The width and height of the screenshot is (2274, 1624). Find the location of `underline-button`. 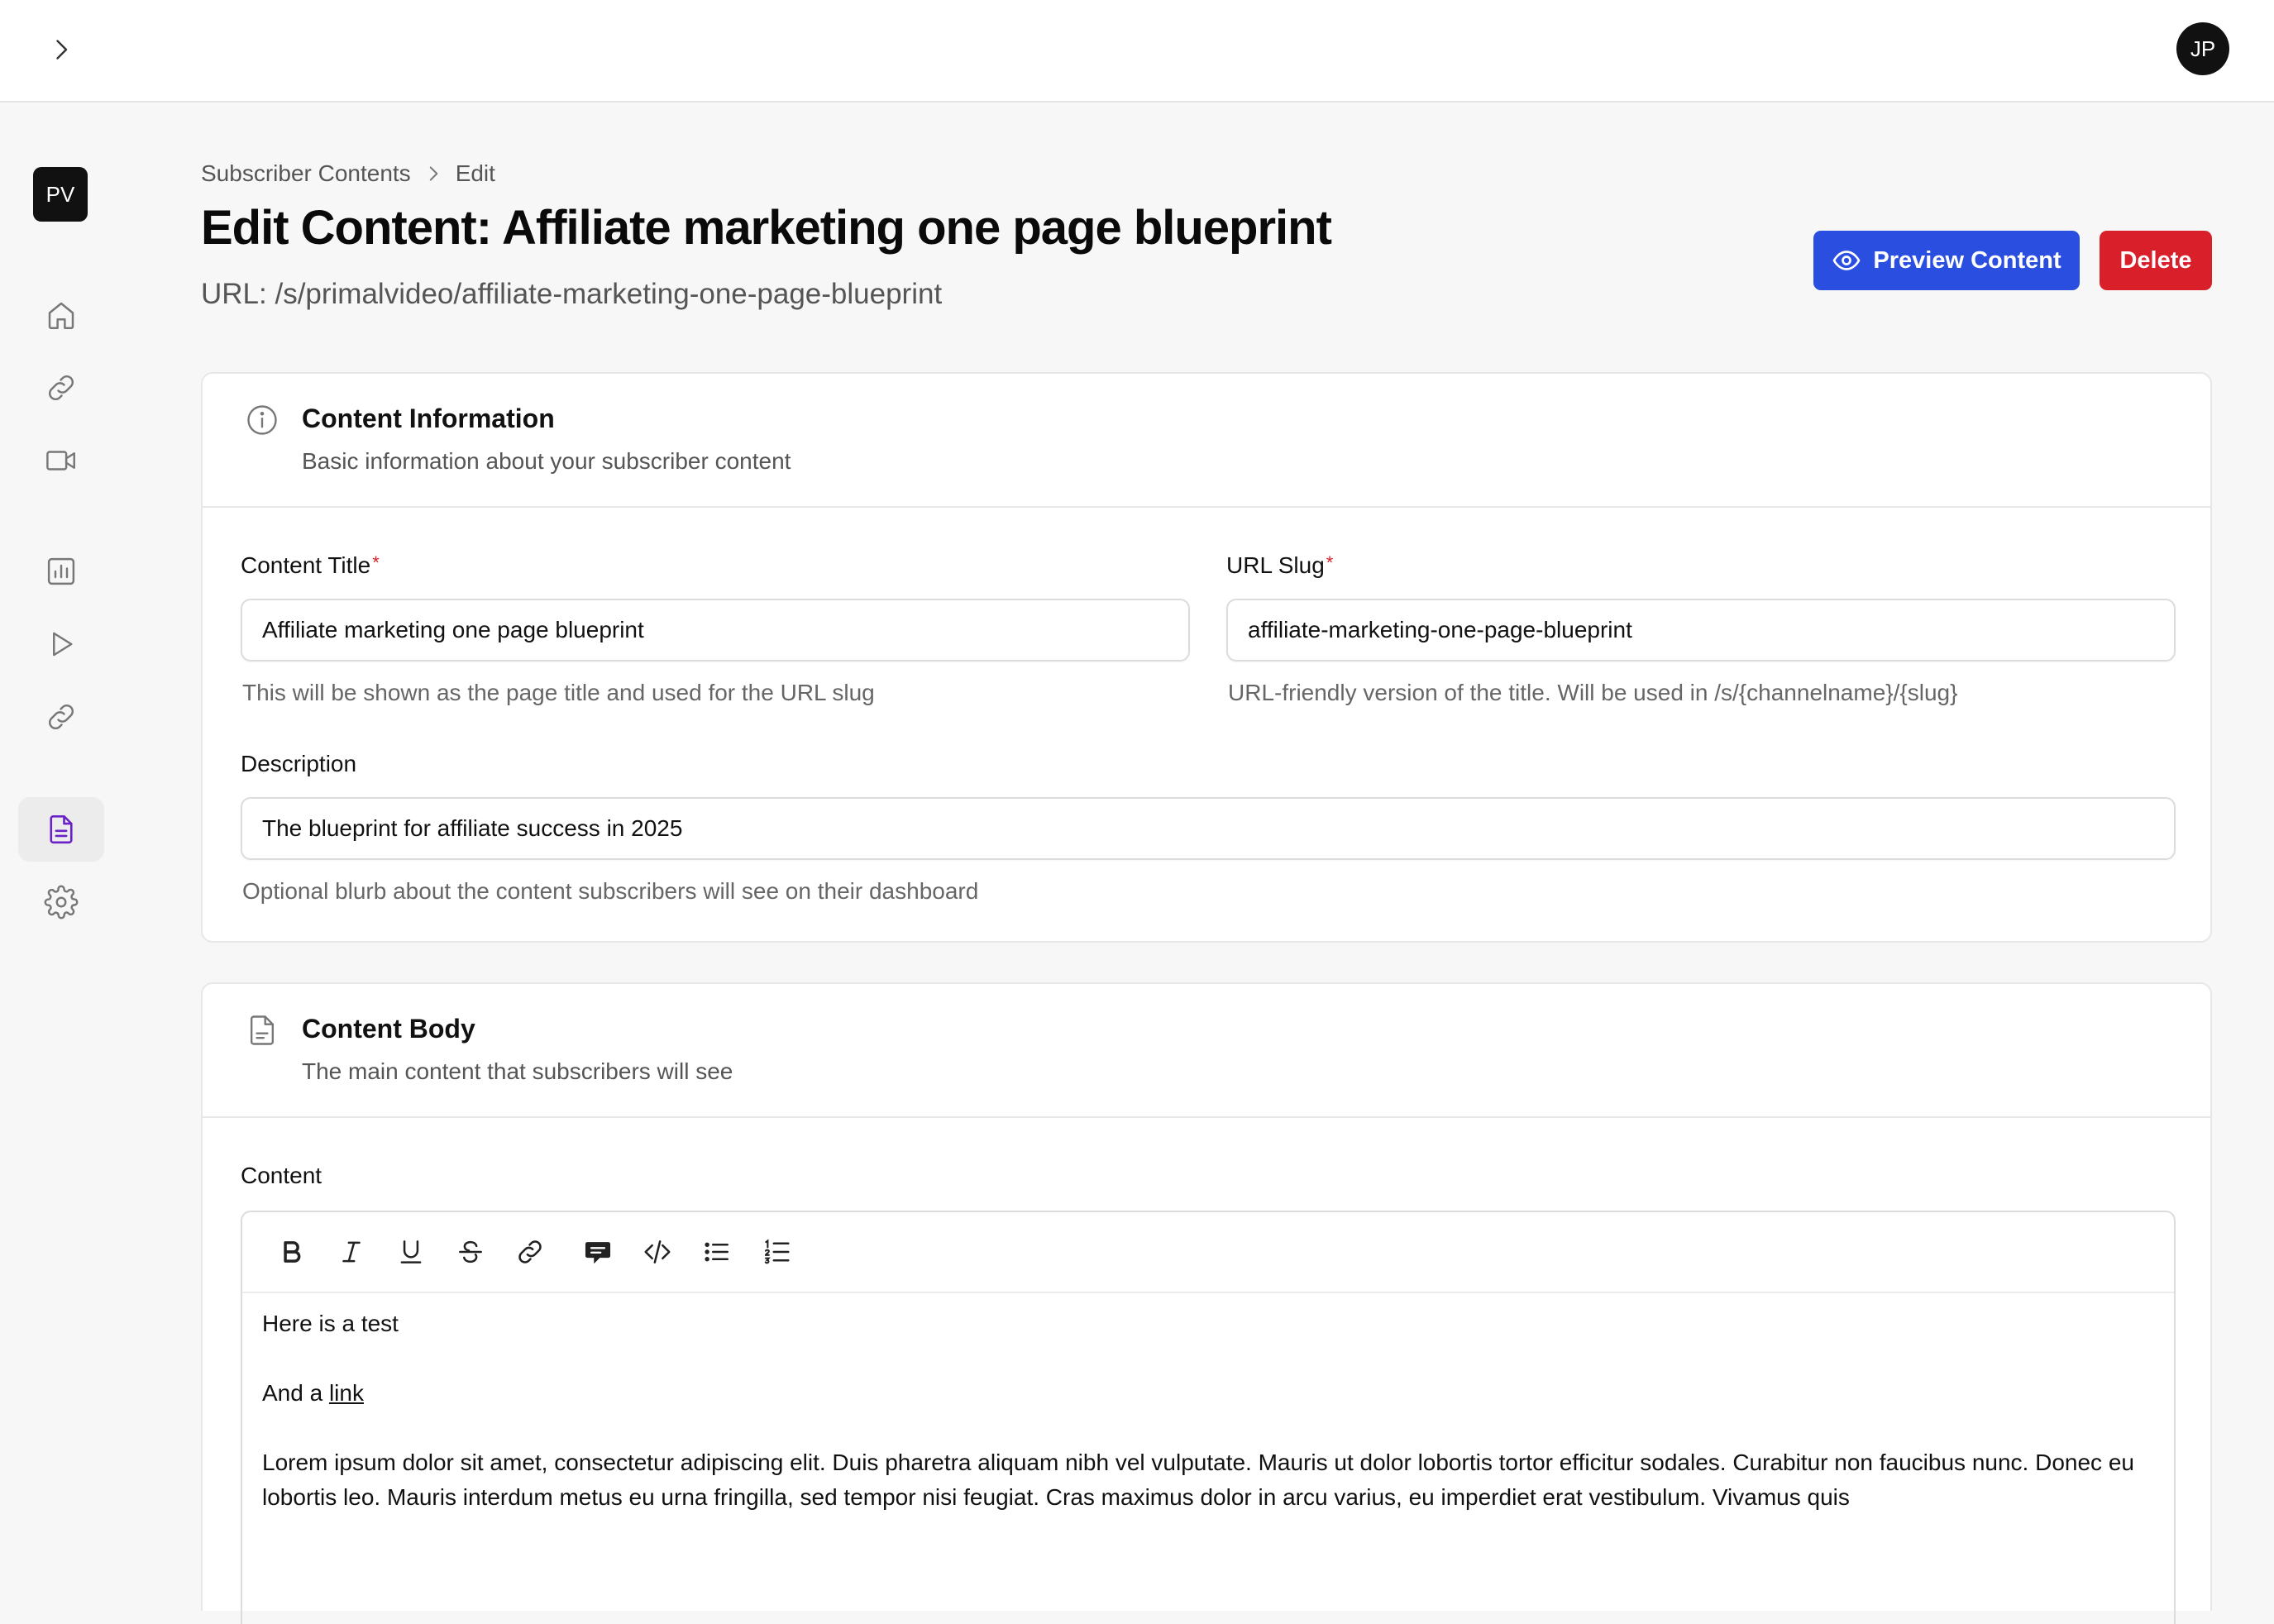

underline-button is located at coordinates (411, 1252).